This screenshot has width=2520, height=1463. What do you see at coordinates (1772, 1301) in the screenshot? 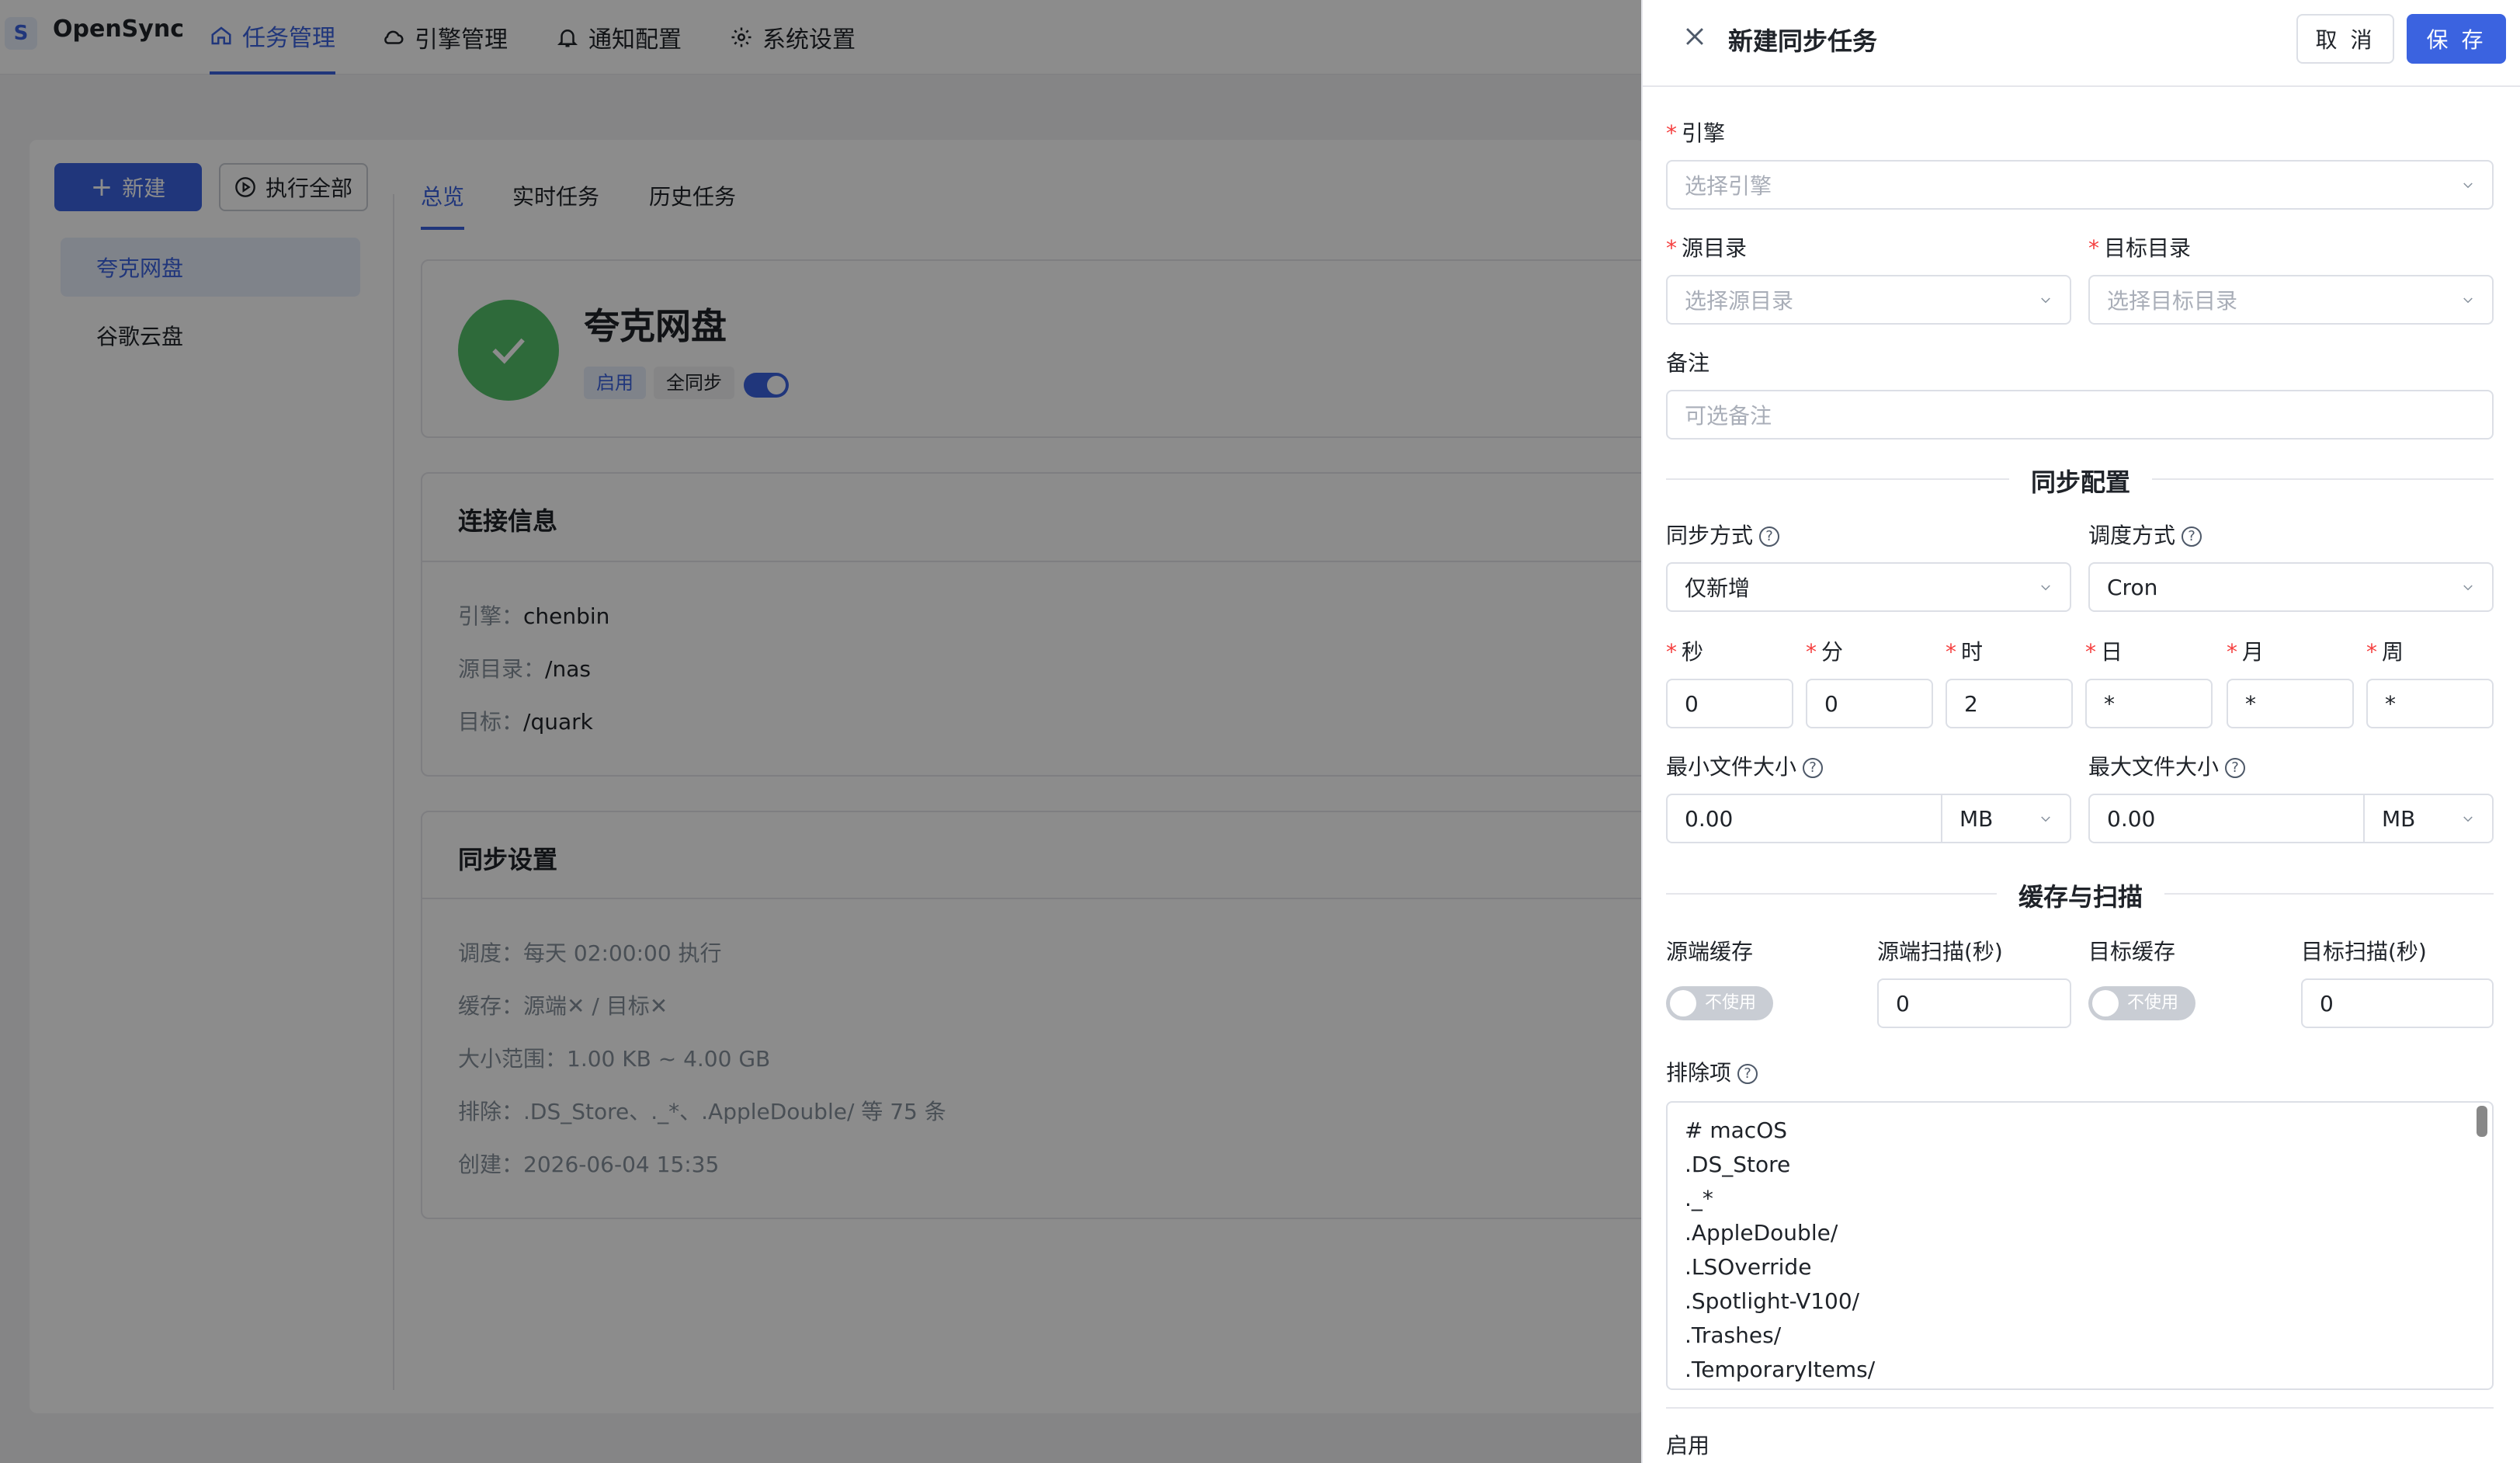
I see `exclude-line: .Spotlight-V100/` at bounding box center [1772, 1301].